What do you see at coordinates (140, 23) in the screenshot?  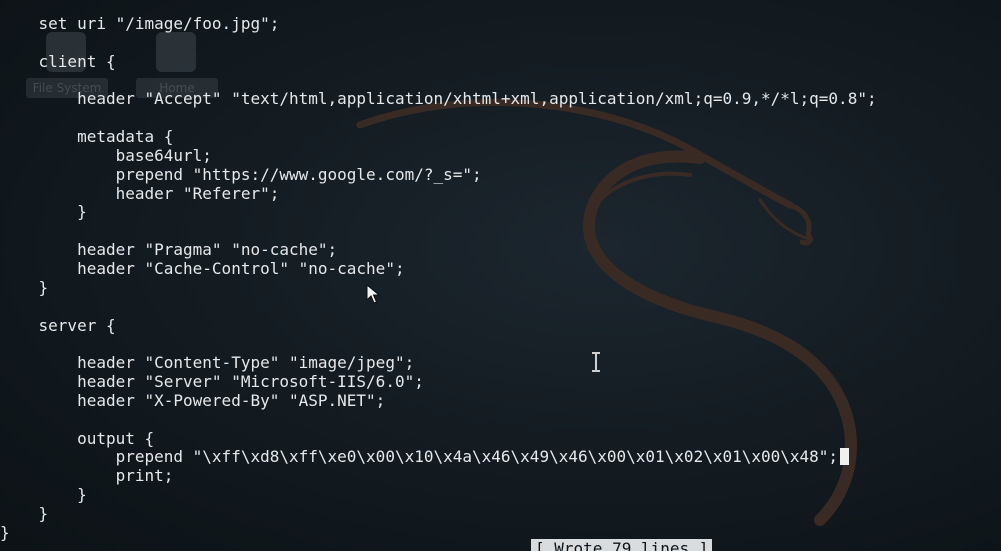 I see `code-line: set uri "/image/foo.jpg";` at bounding box center [140, 23].